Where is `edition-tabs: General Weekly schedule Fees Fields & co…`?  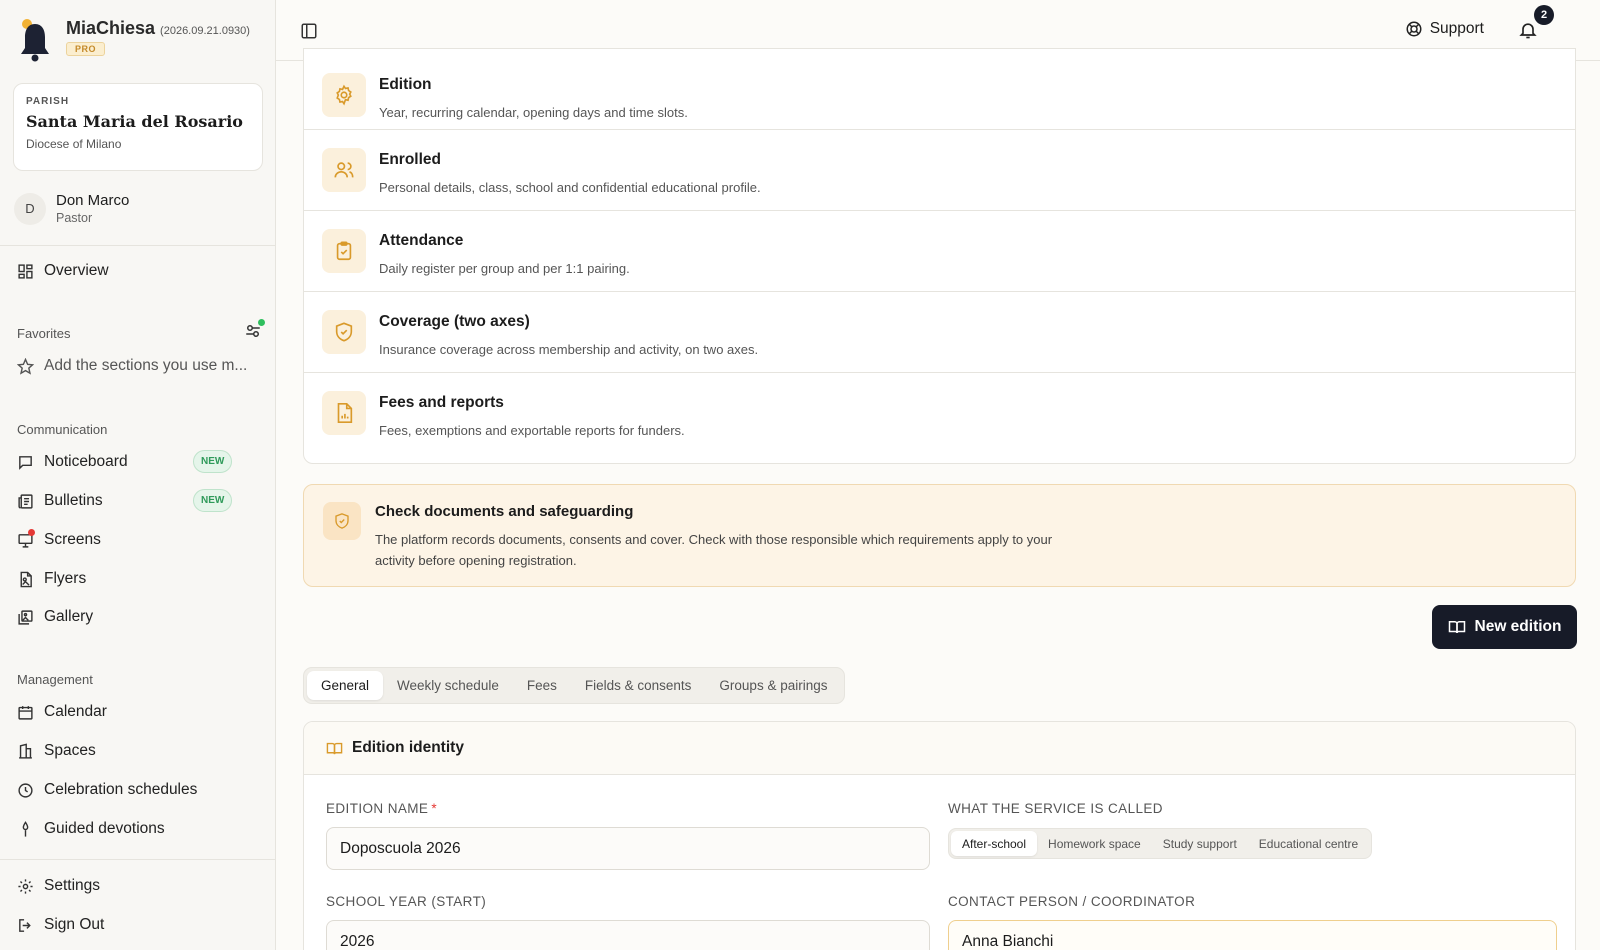 edition-tabs: General Weekly schedule Fees Fields & co… is located at coordinates (574, 685).